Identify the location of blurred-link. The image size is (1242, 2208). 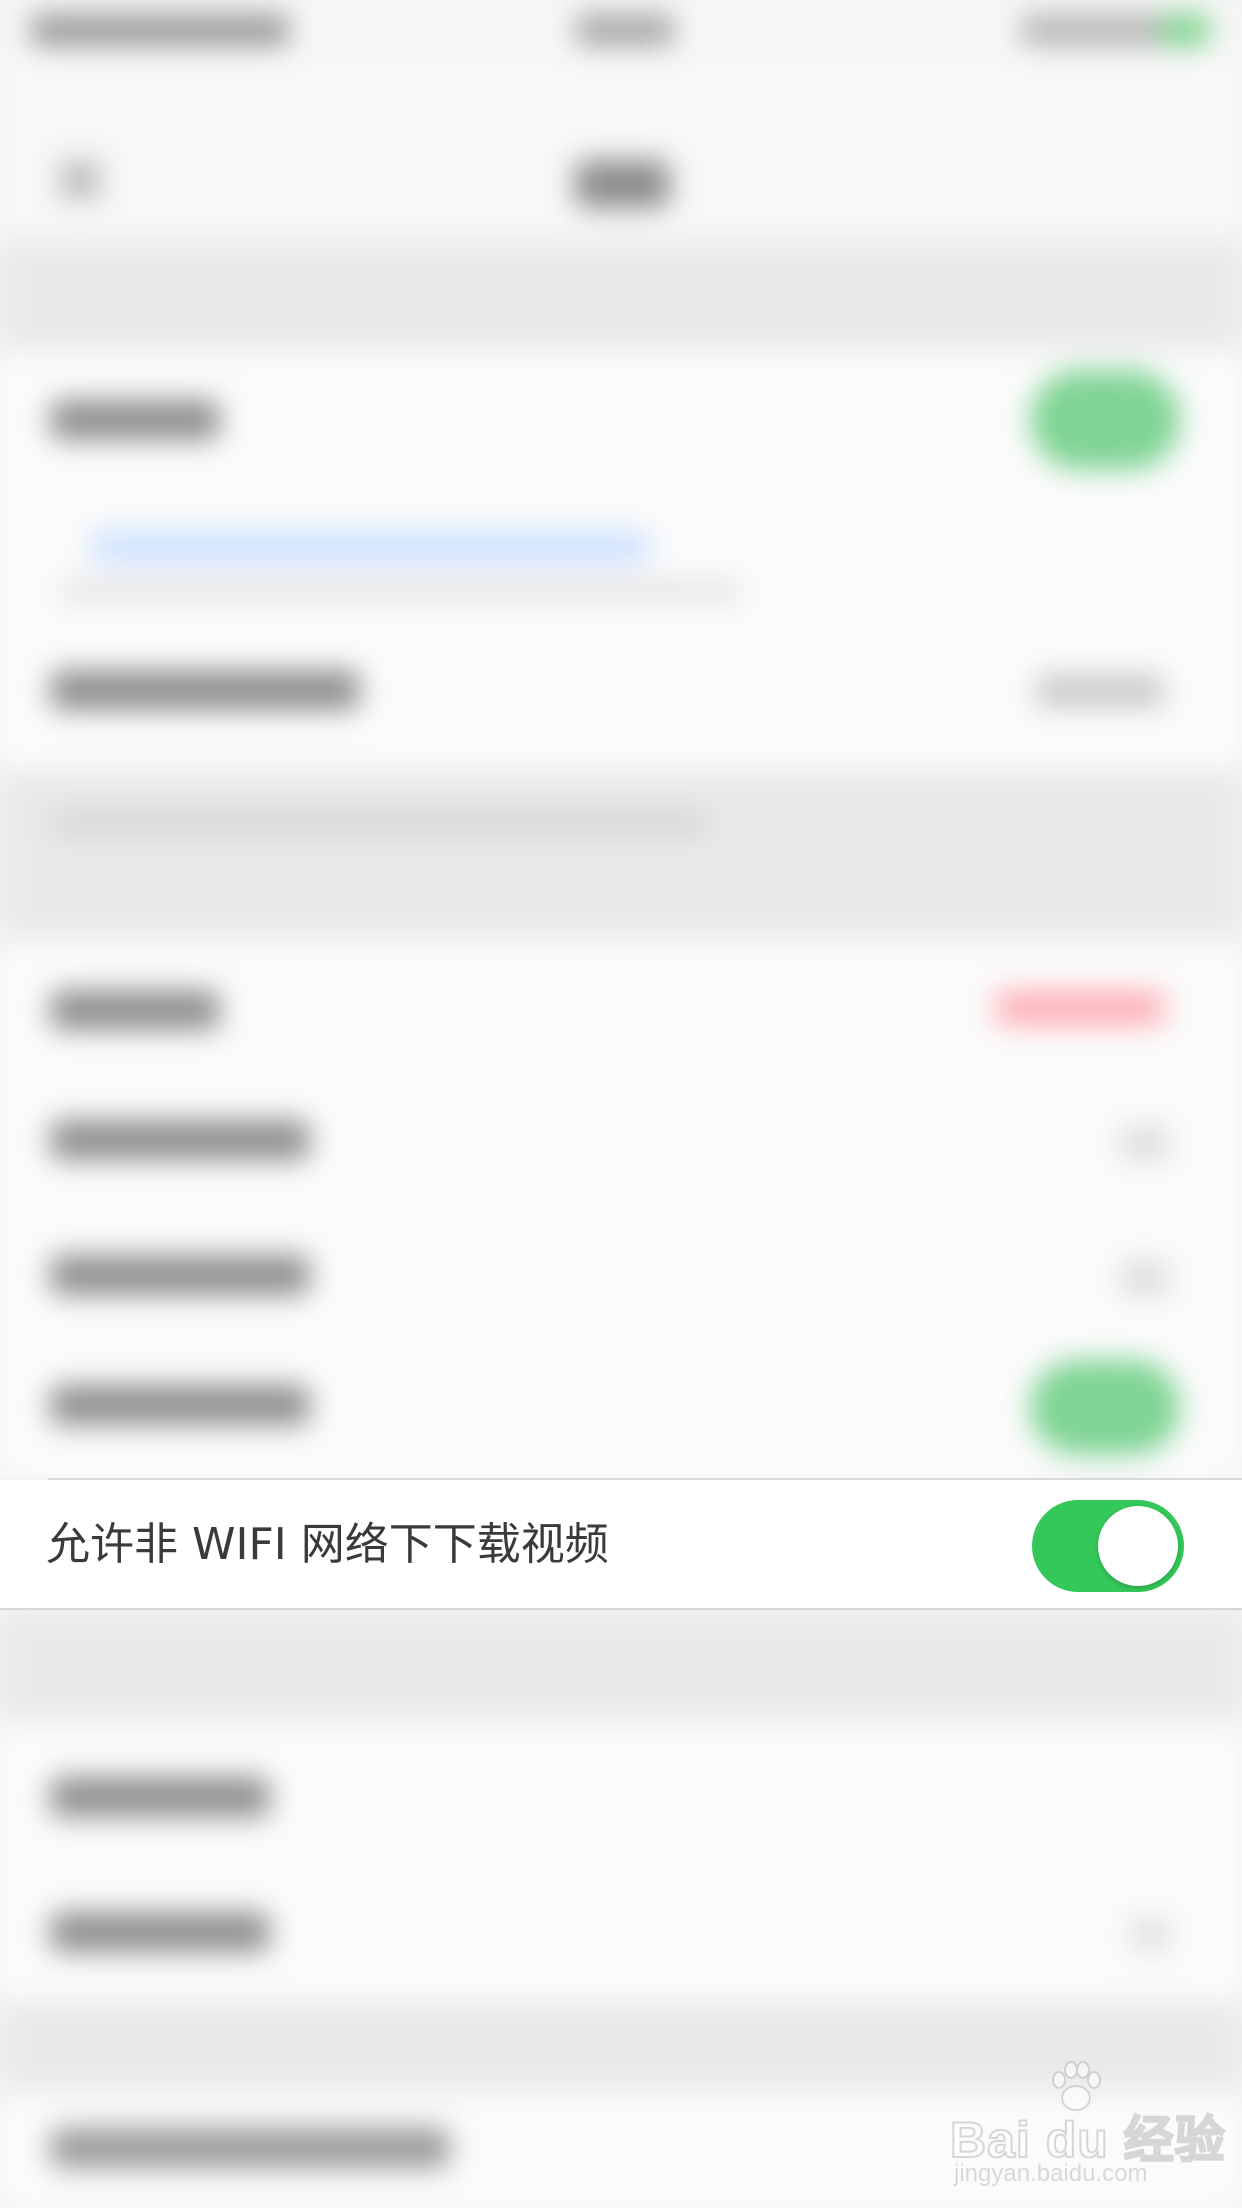
(370, 547).